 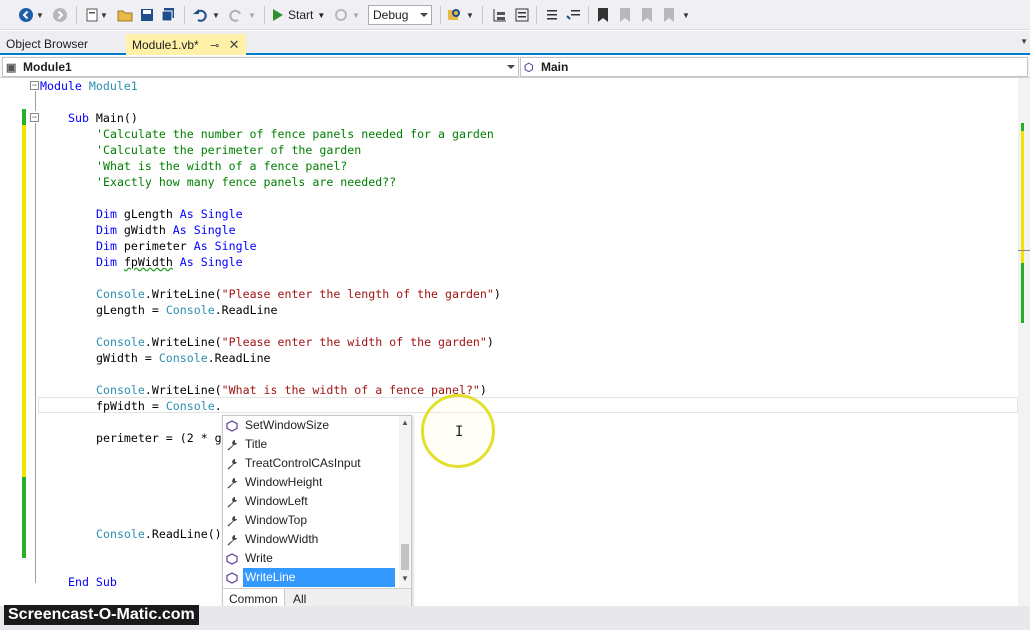 I want to click on previous-bookmark-icon, so click(x=625, y=15).